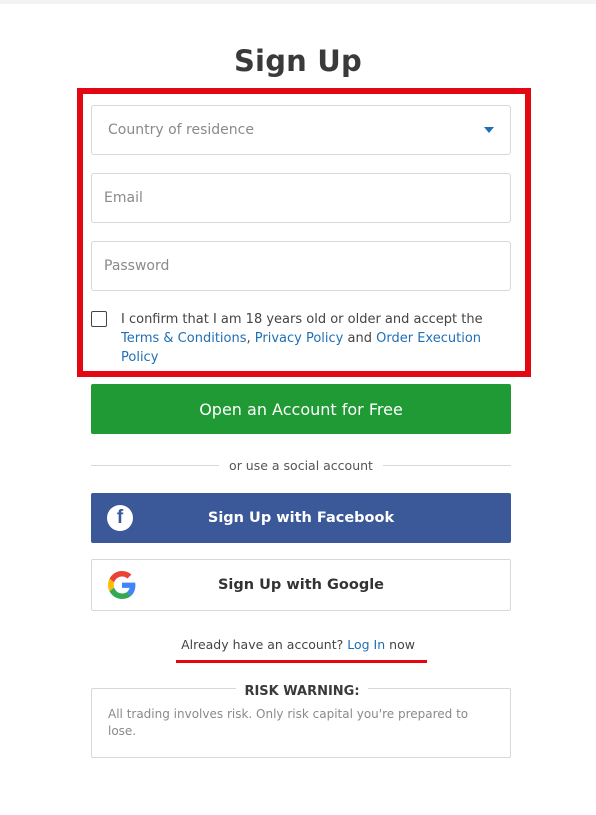 The height and width of the screenshot is (815, 596). I want to click on social-divider: or use a social account, so click(301, 465).